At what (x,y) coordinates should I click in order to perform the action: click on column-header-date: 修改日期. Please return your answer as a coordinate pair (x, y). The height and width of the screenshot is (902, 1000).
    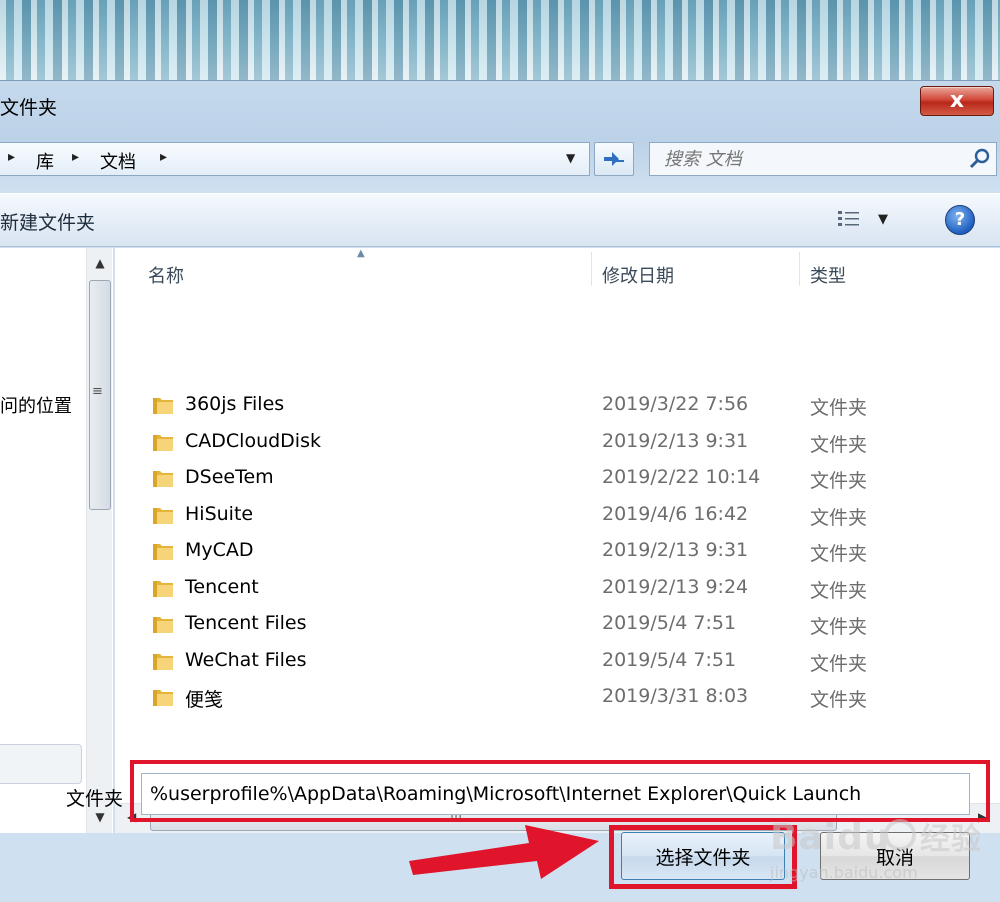
    Looking at the image, I should click on (638, 275).